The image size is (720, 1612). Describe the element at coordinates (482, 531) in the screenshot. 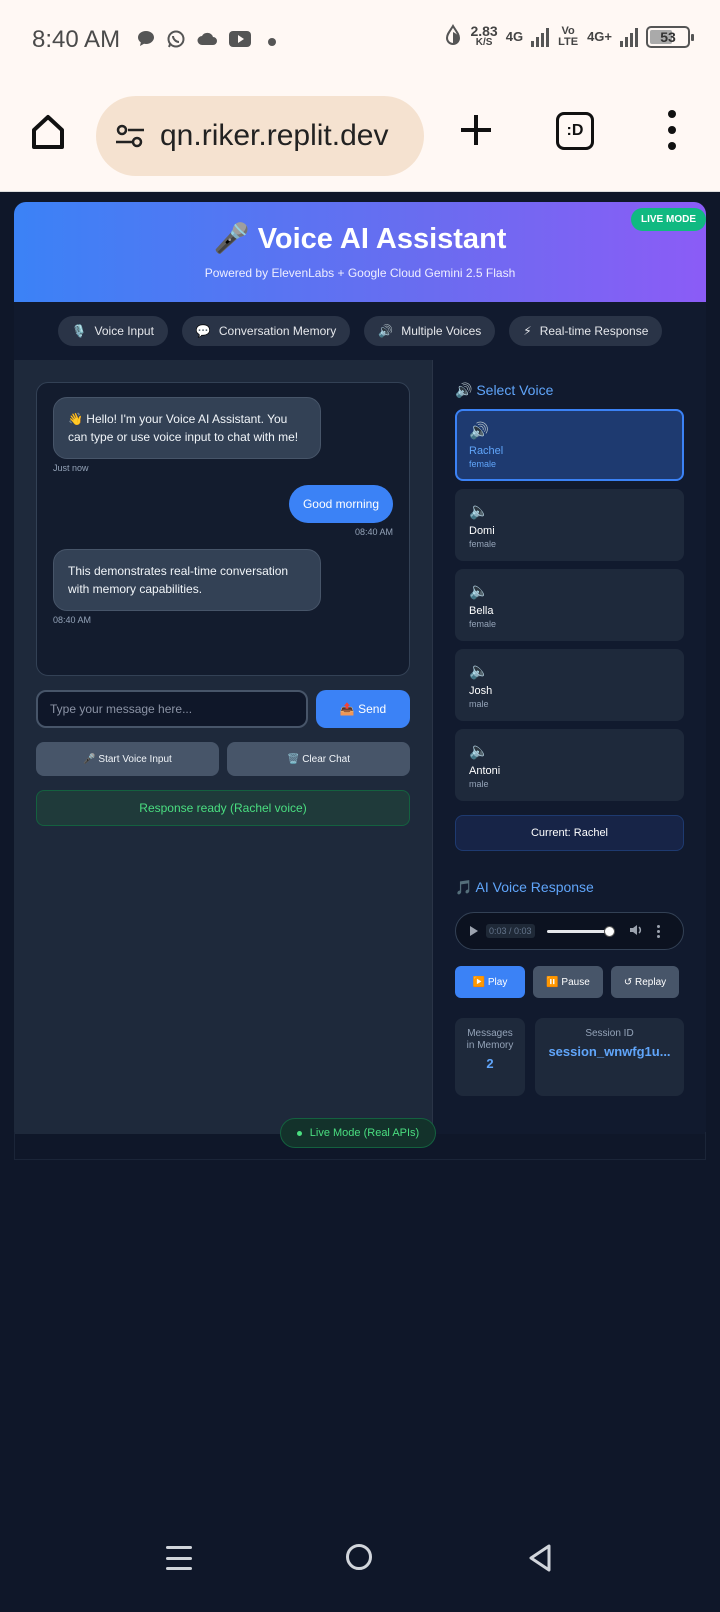

I see `voice-name: Domi` at that location.